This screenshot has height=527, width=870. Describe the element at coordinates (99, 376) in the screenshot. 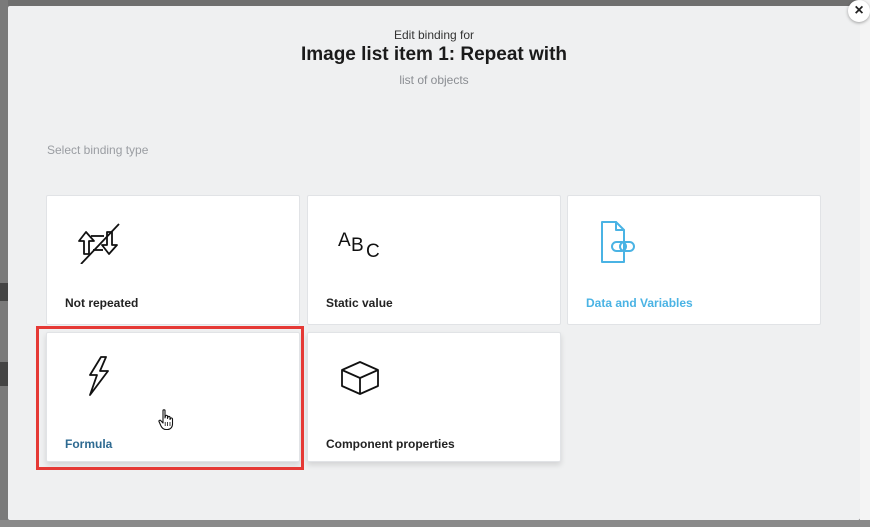

I see `lightning-icon` at that location.